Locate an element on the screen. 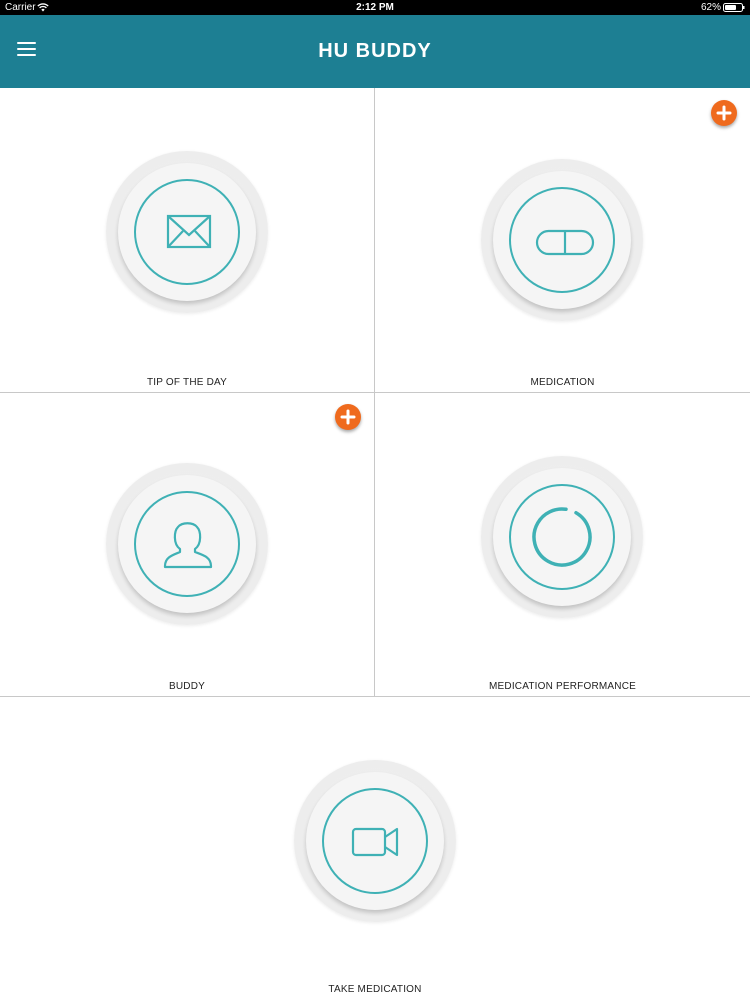  medication-circle is located at coordinates (562, 240).